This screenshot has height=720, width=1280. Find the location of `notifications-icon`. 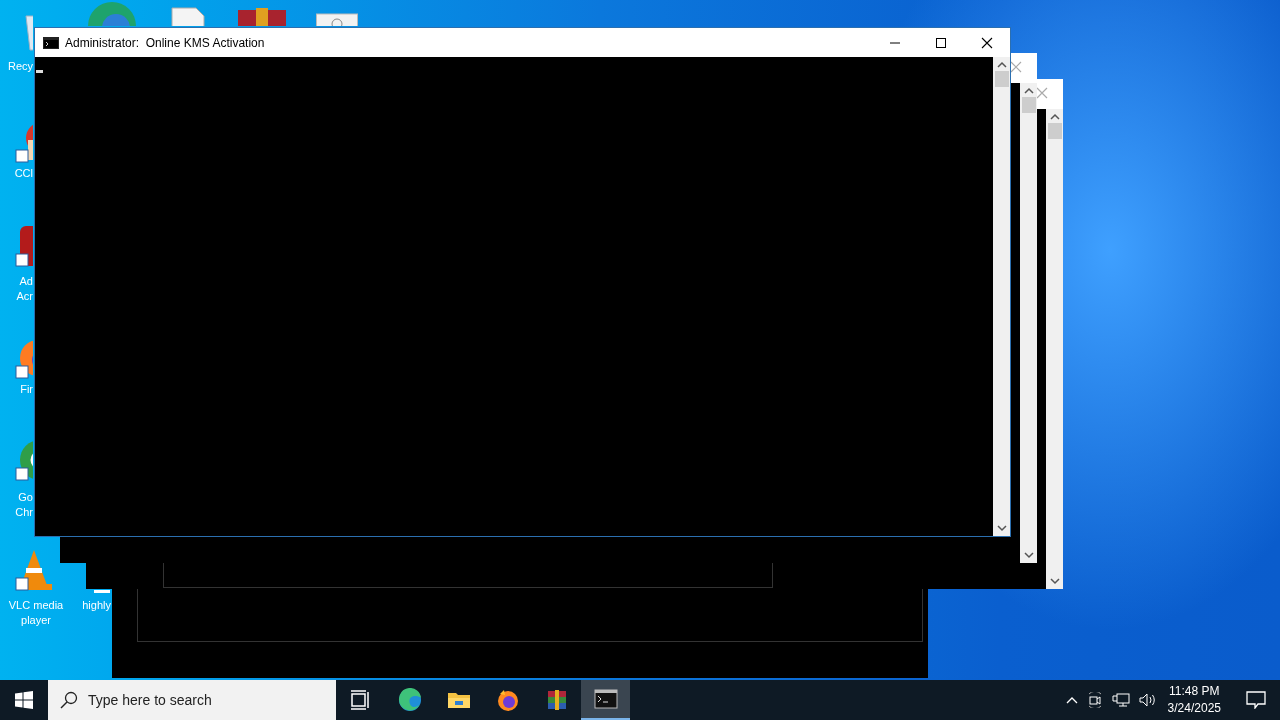

notifications-icon is located at coordinates (1256, 700).